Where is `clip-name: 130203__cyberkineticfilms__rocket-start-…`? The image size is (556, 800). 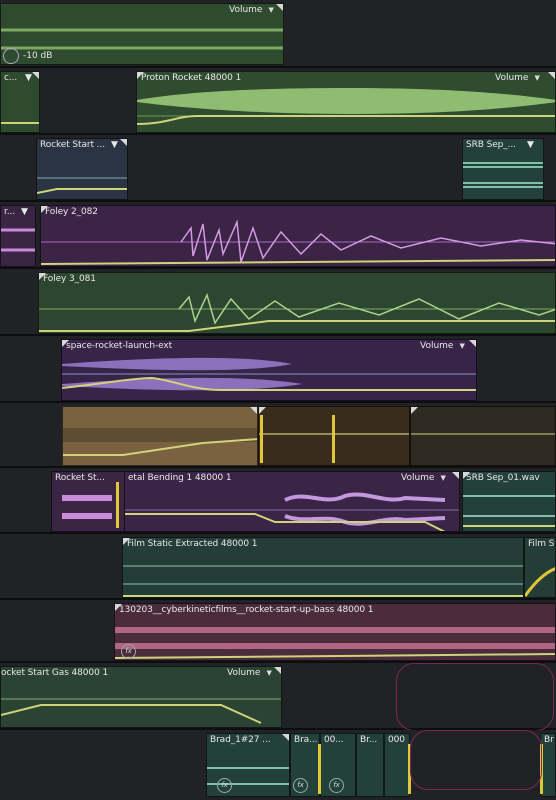
clip-name: 130203__cyberkineticfilms__rocket-start-… is located at coordinates (246, 610).